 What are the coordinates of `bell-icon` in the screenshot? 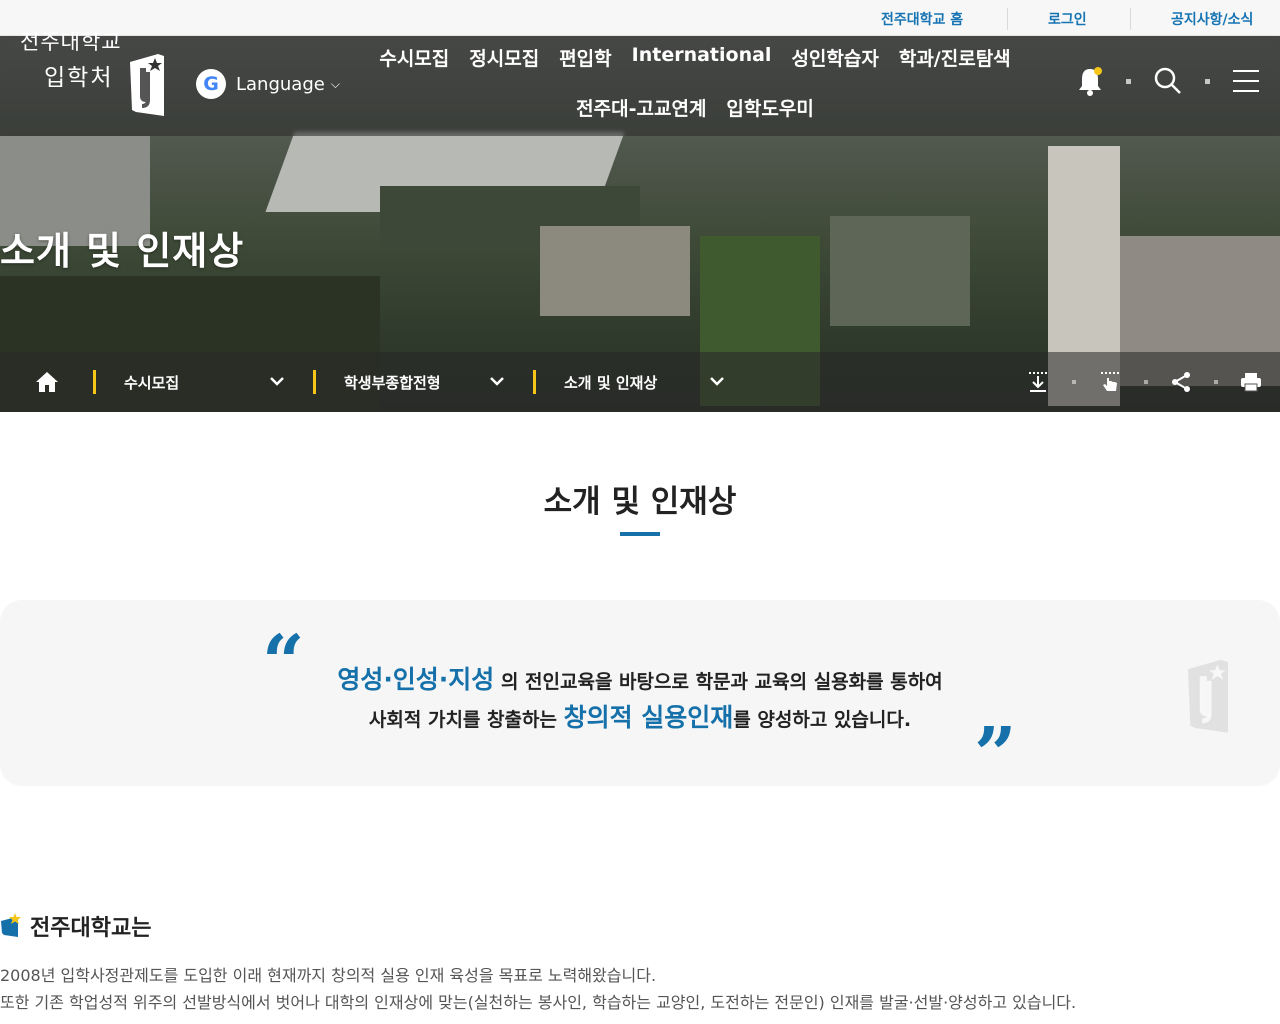 It's located at (1090, 81).